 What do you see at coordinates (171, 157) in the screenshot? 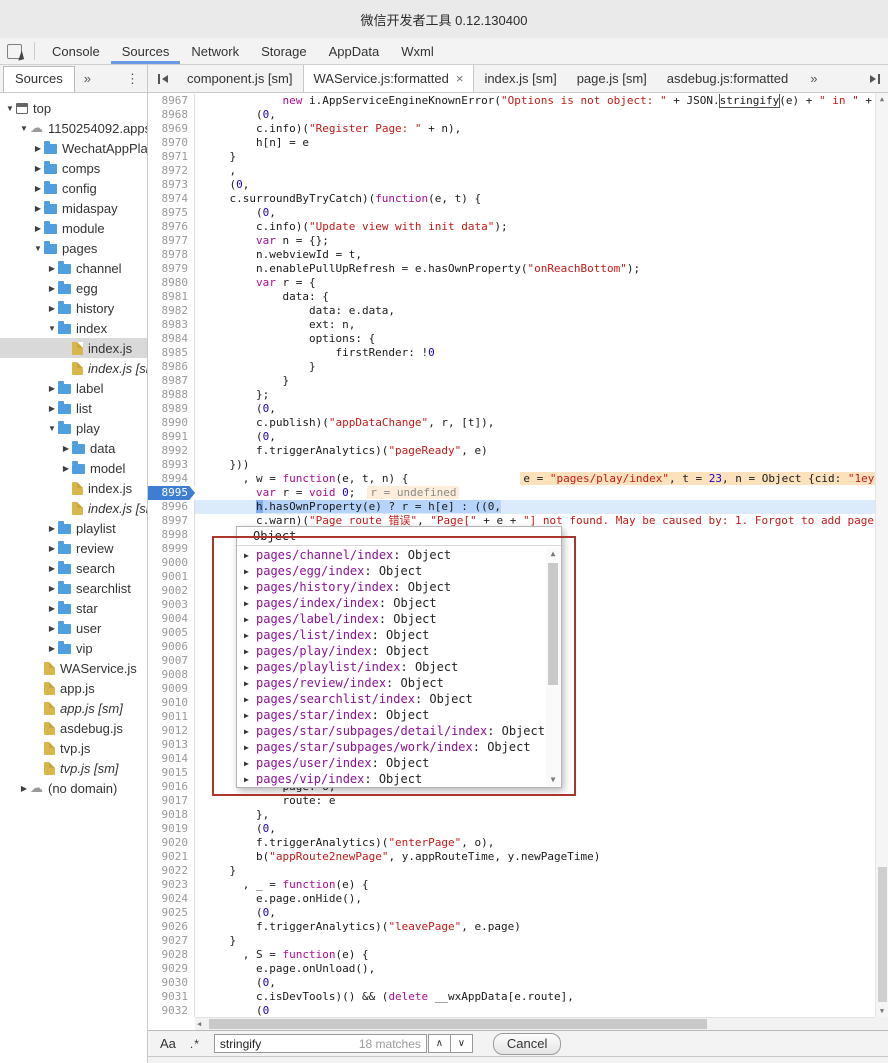
I see `line-number: 8971` at bounding box center [171, 157].